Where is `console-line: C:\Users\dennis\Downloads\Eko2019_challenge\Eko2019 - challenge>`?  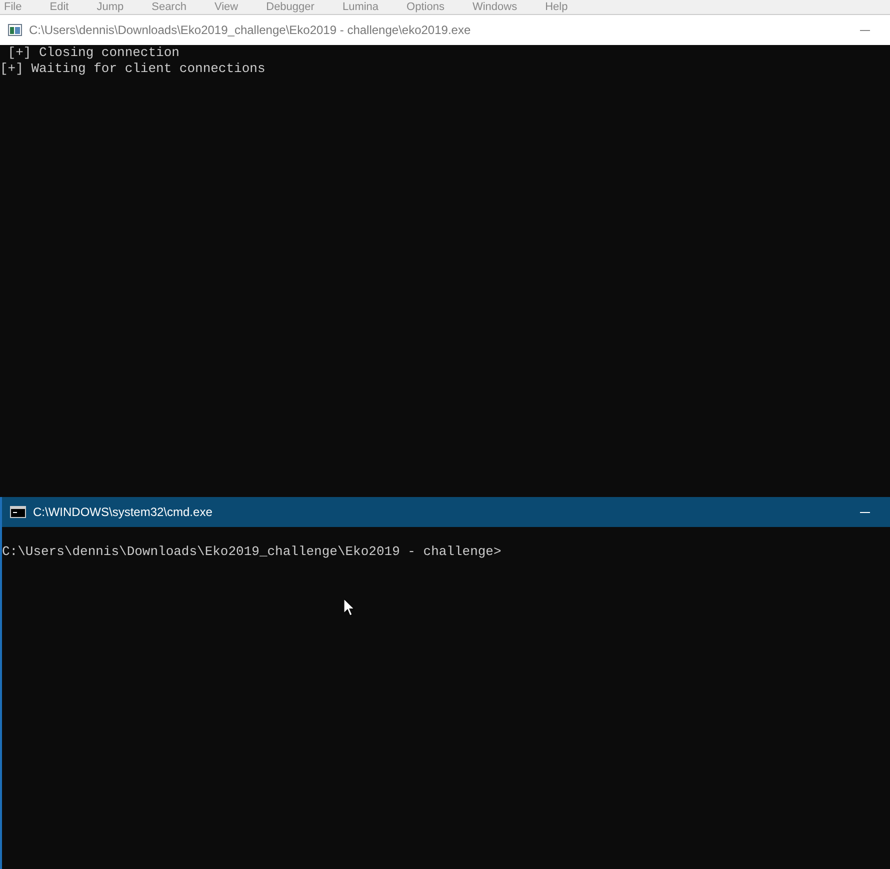 console-line: C:\Users\dennis\Downloads\Eko2019_challenge\Eko2019 - challenge> is located at coordinates (252, 552).